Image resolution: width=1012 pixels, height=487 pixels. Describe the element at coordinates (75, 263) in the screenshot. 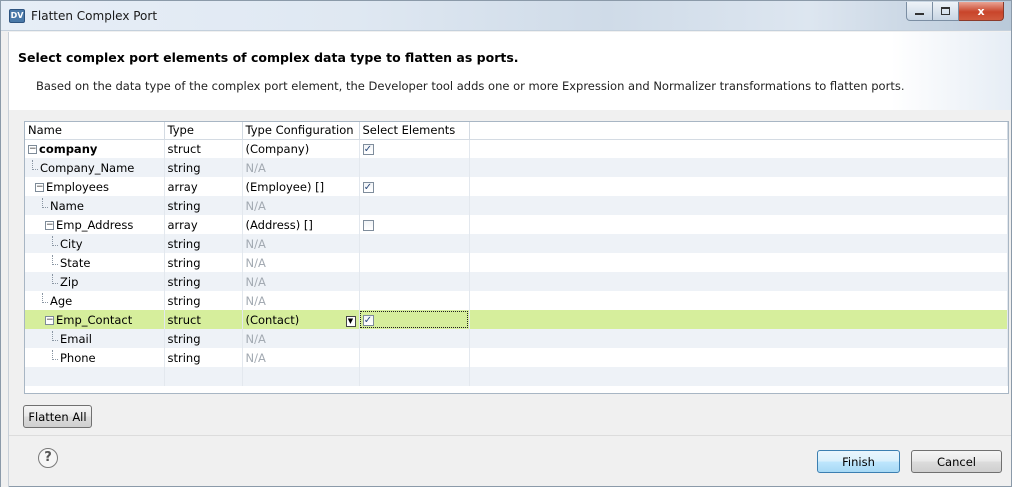

I see `row-name: State` at that location.